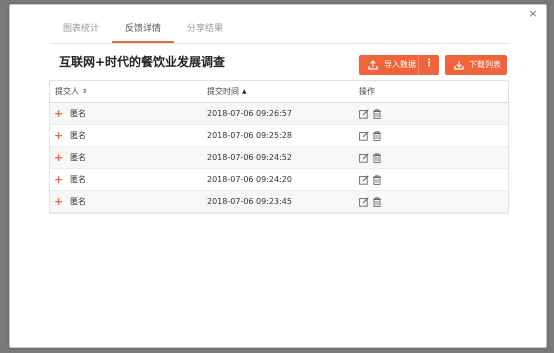  What do you see at coordinates (249, 157) in the screenshot?
I see `time-cell: 2018-07-06 09:24:52` at bounding box center [249, 157].